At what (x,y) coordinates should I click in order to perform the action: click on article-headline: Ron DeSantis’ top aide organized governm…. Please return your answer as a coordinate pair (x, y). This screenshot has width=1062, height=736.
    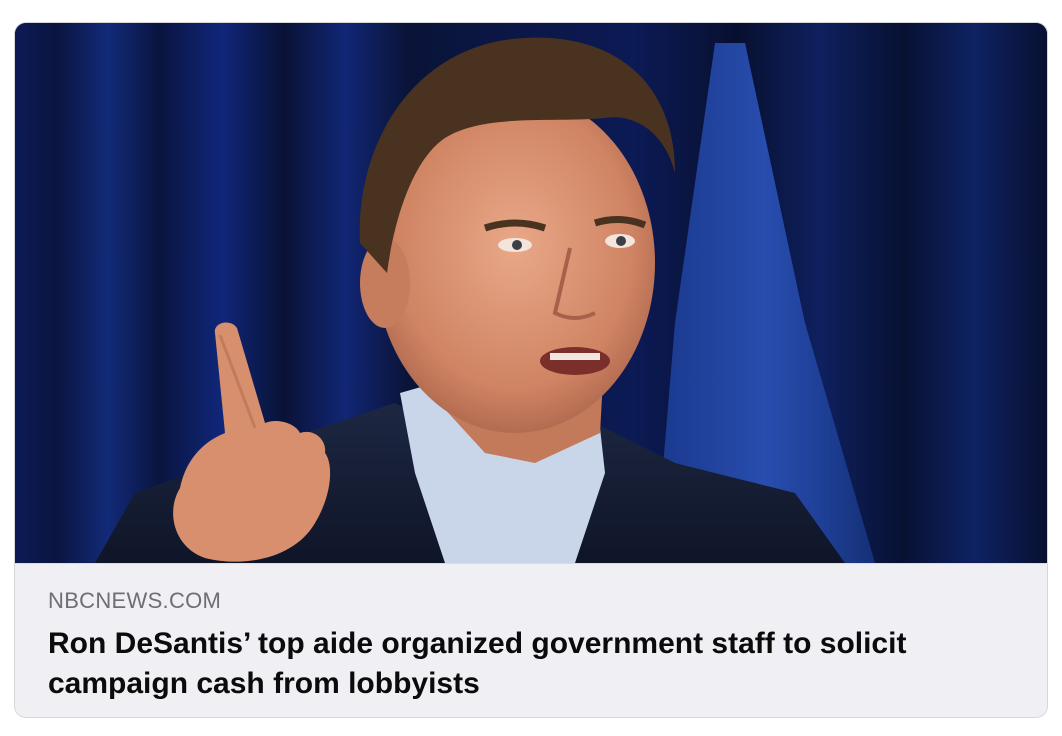
    Looking at the image, I should click on (528, 664).